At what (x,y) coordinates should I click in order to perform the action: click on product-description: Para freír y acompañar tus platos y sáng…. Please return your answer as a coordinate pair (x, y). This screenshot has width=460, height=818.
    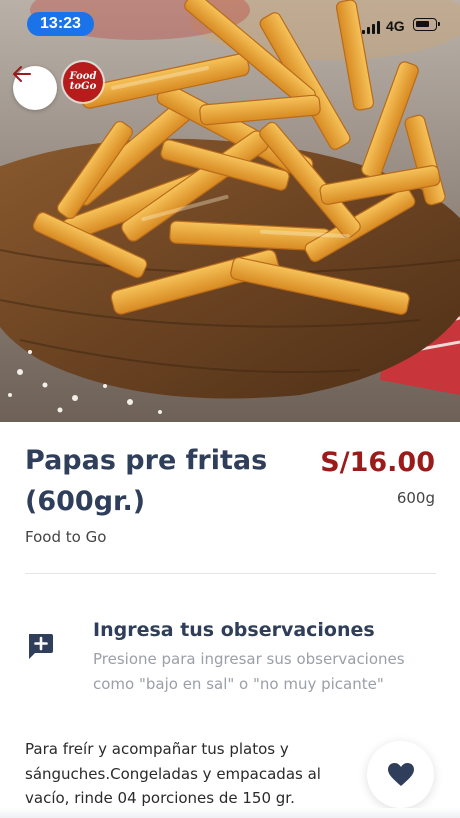
    Looking at the image, I should click on (173, 773).